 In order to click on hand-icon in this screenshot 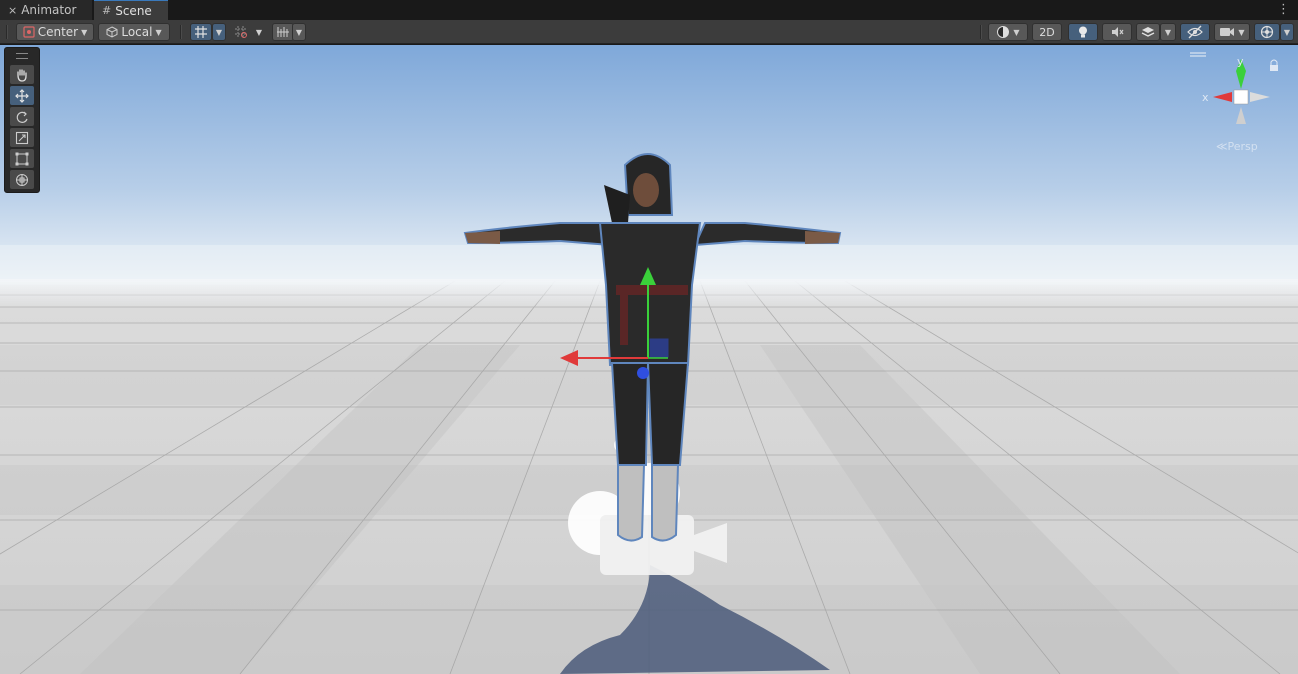, I will do `click(22, 75)`.